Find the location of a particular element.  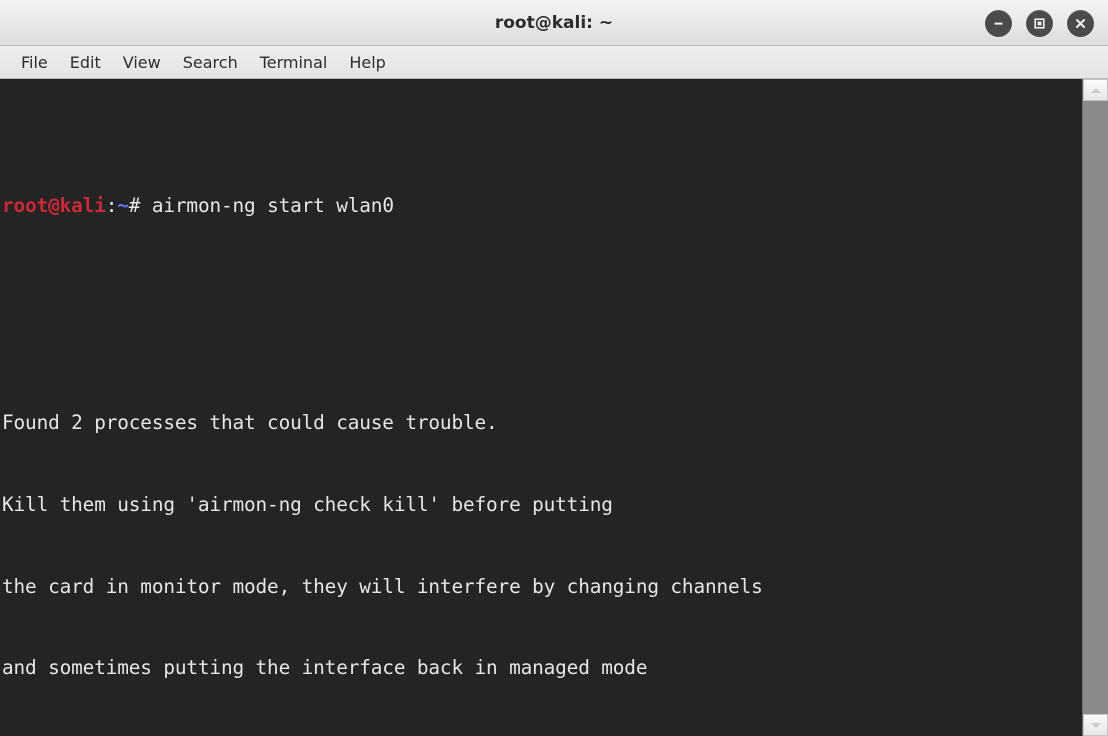

window-title: root@kali: ~ is located at coordinates (554, 22).